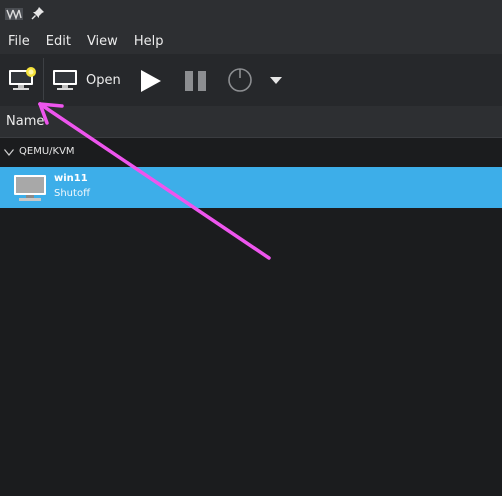  Describe the element at coordinates (251, 122) in the screenshot. I see `column-header-row: Name` at that location.